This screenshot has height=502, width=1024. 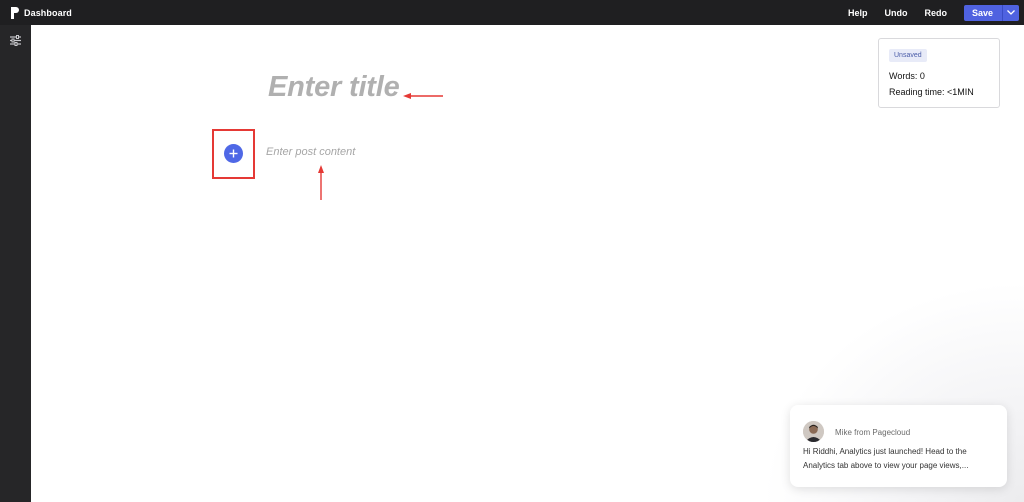 What do you see at coordinates (895, 13) in the screenshot?
I see `undo-button: Undo` at bounding box center [895, 13].